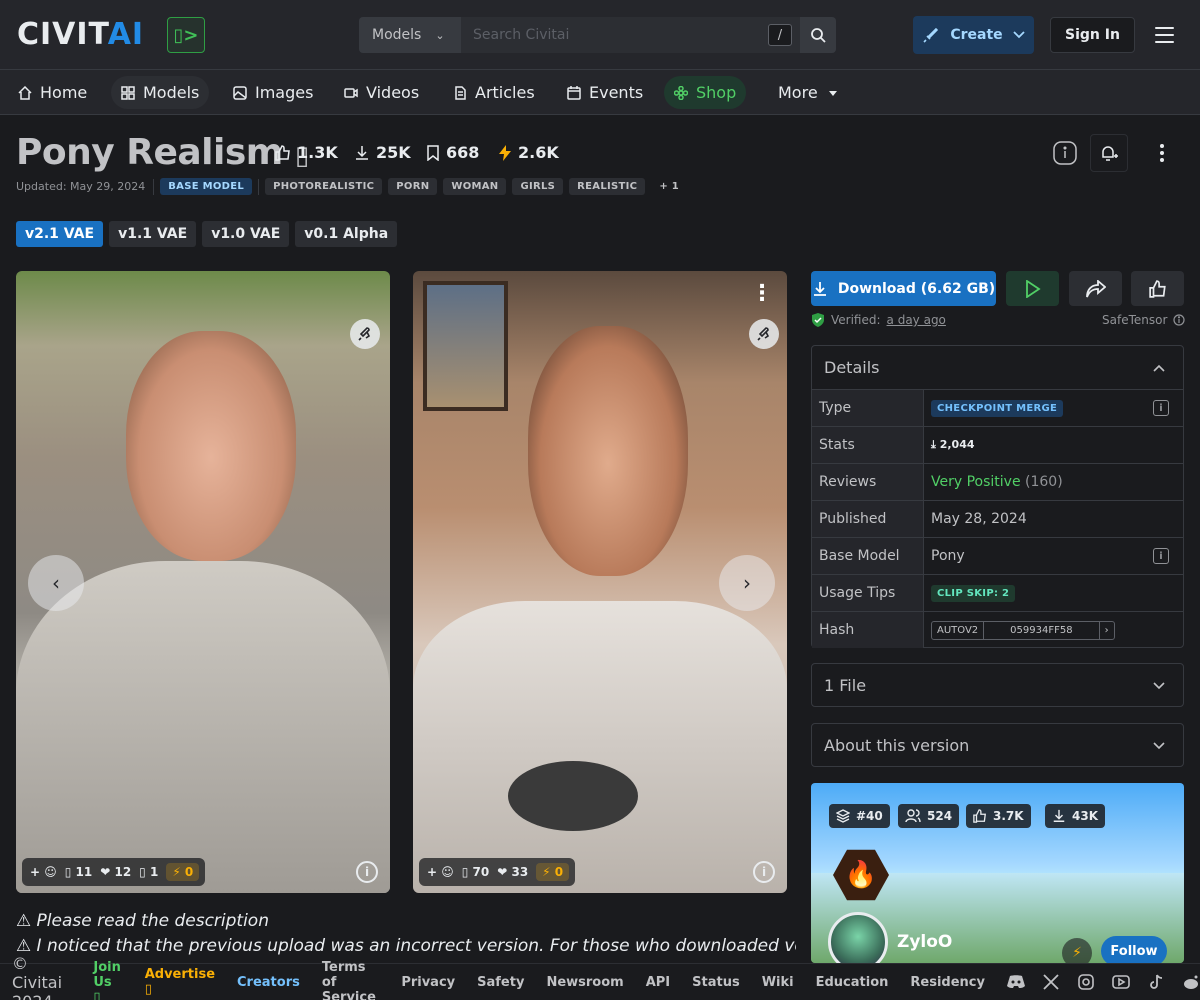 The width and height of the screenshot is (1200, 1000). Describe the element at coordinates (273, 92) in the screenshot. I see `nav-images: Images` at that location.